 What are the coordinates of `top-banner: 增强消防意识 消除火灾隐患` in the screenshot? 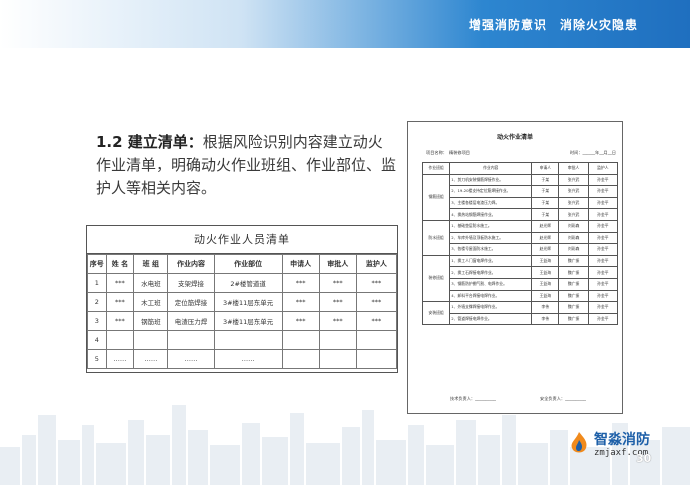 It's located at (345, 24).